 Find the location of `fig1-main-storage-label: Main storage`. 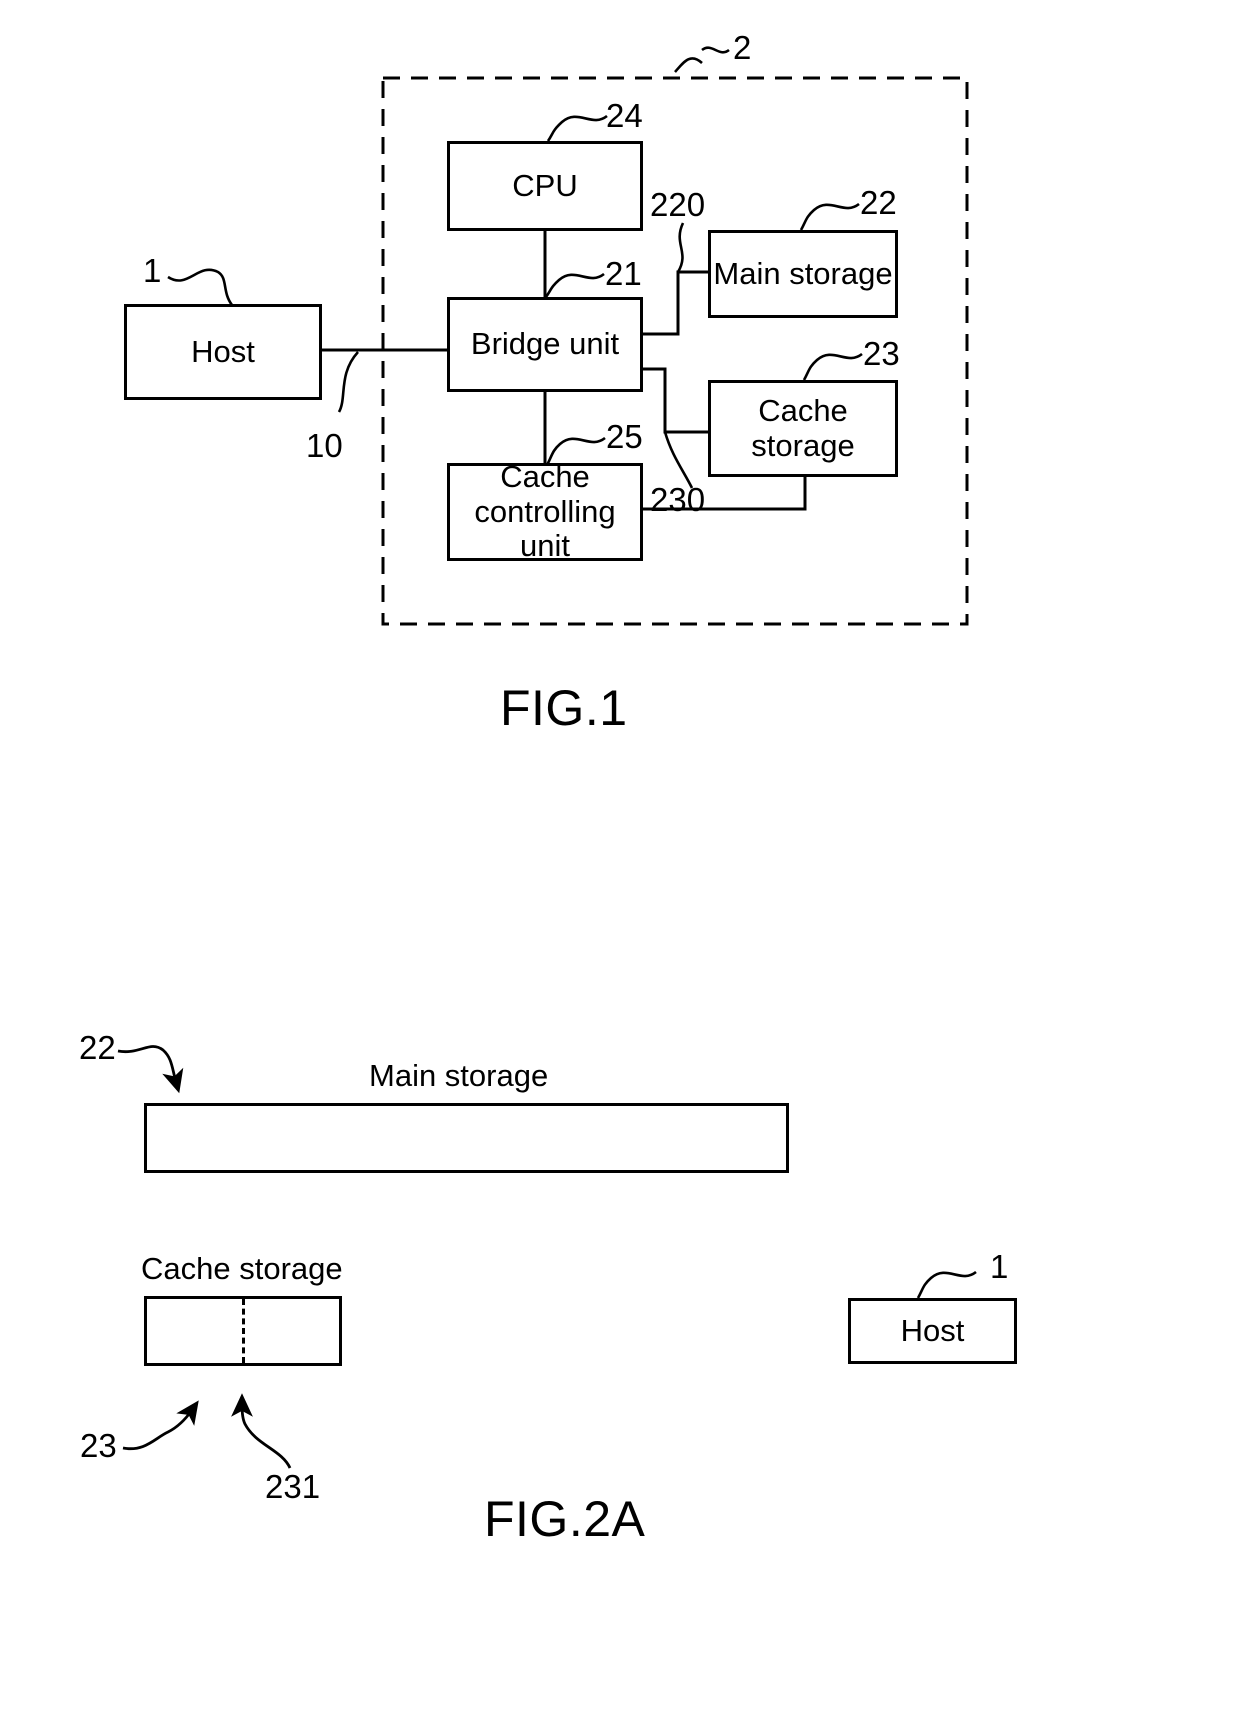

fig1-main-storage-label: Main storage is located at coordinates (803, 273).